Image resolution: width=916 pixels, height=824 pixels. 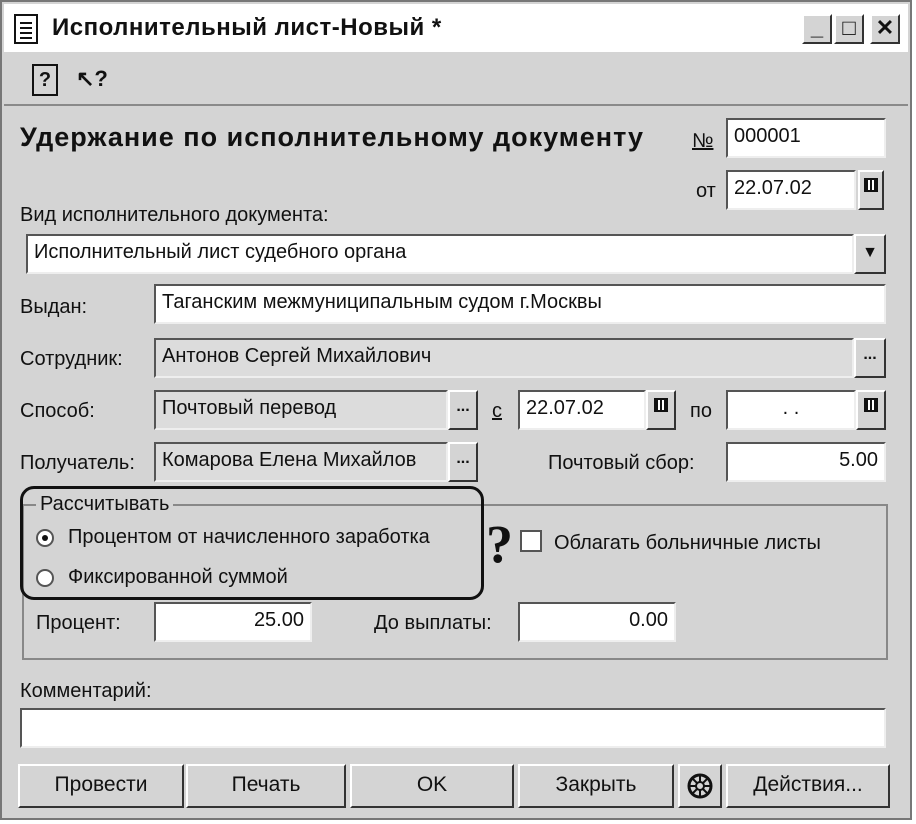 What do you see at coordinates (499, 544) in the screenshot?
I see `question-mark-icon: ?` at bounding box center [499, 544].